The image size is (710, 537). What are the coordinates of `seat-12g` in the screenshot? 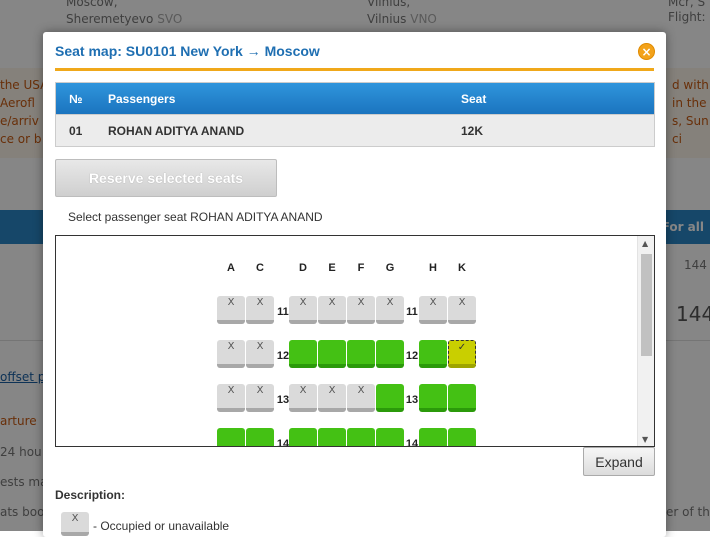 It's located at (390, 354).